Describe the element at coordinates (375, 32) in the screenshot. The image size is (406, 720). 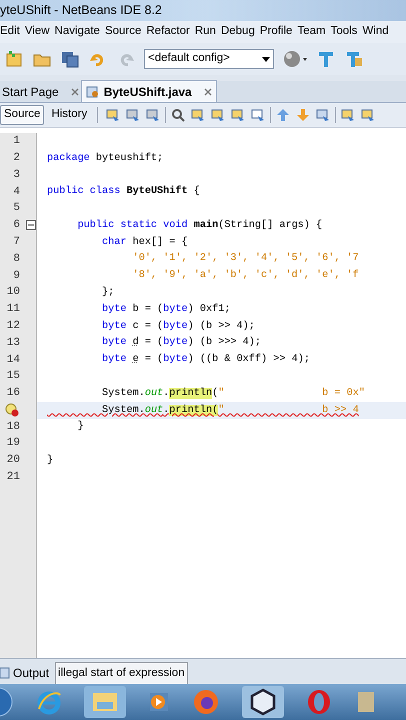
I see `menu-item: Wind` at that location.